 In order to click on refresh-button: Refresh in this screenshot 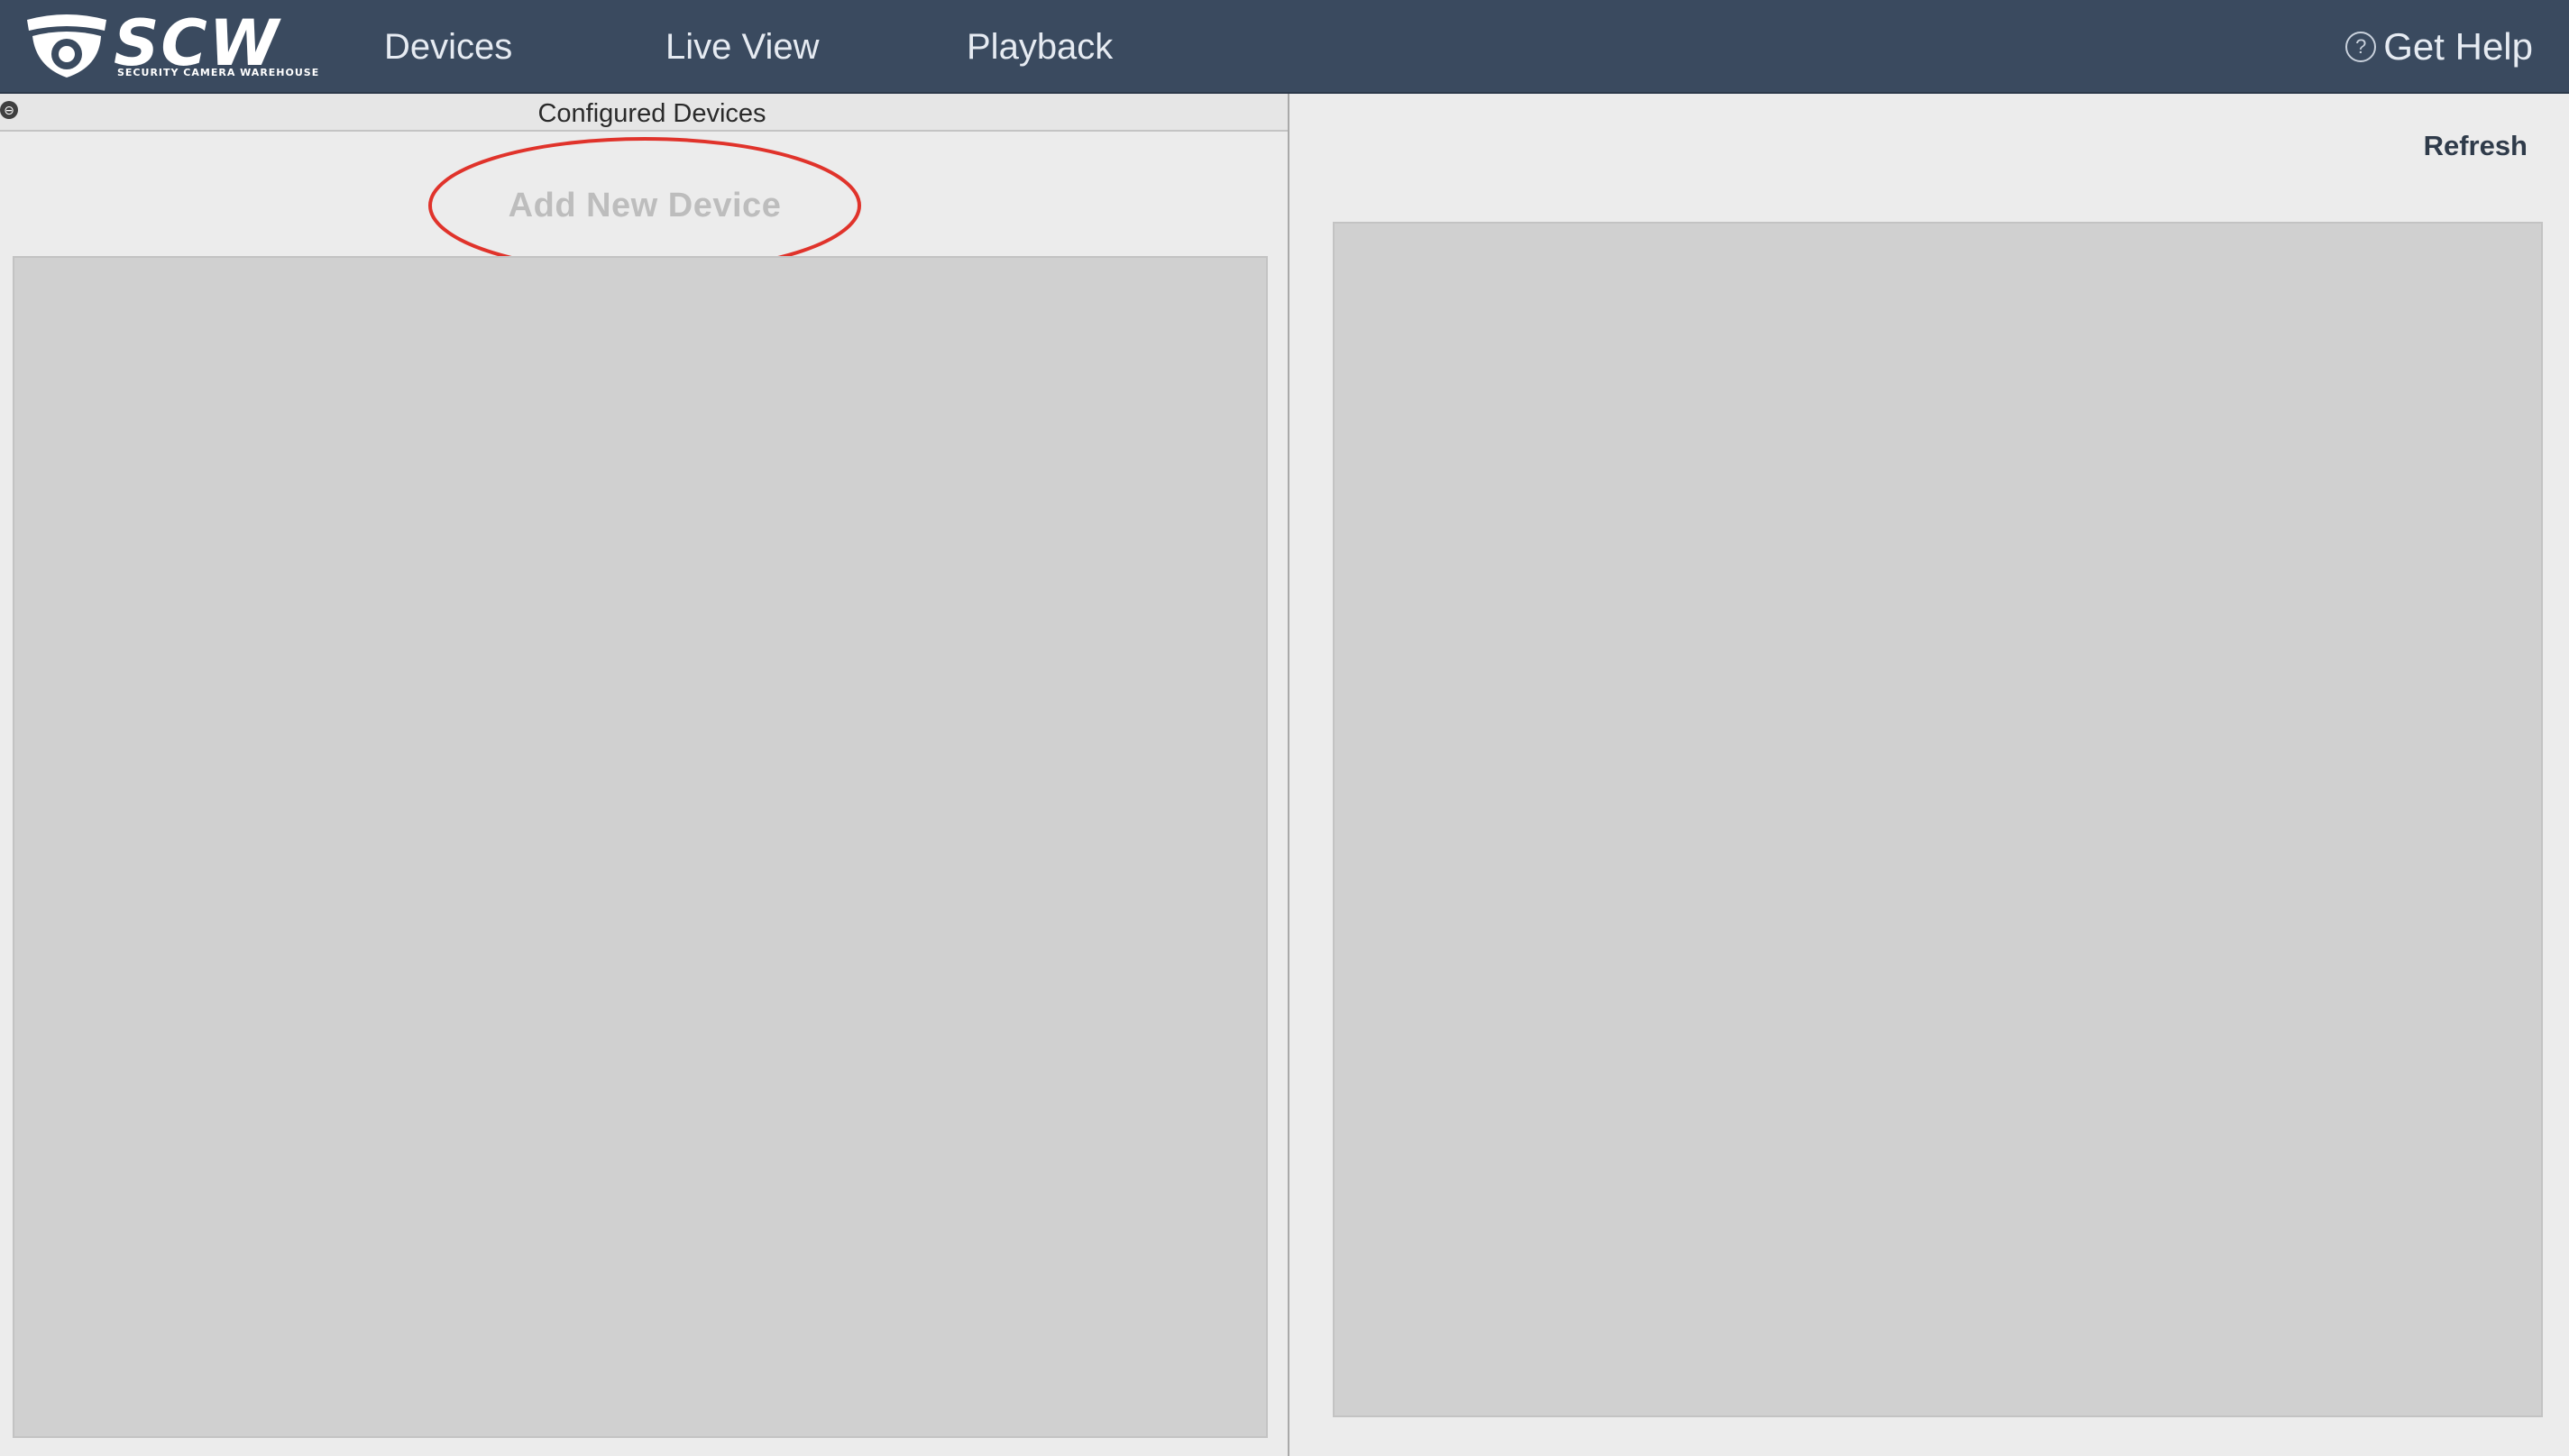, I will do `click(2476, 146)`.